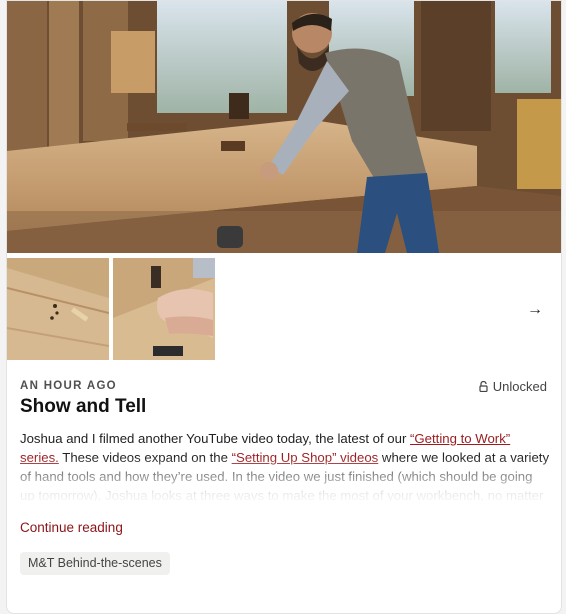 The image size is (566, 614). What do you see at coordinates (483, 386) in the screenshot?
I see `lock-open-icon` at bounding box center [483, 386].